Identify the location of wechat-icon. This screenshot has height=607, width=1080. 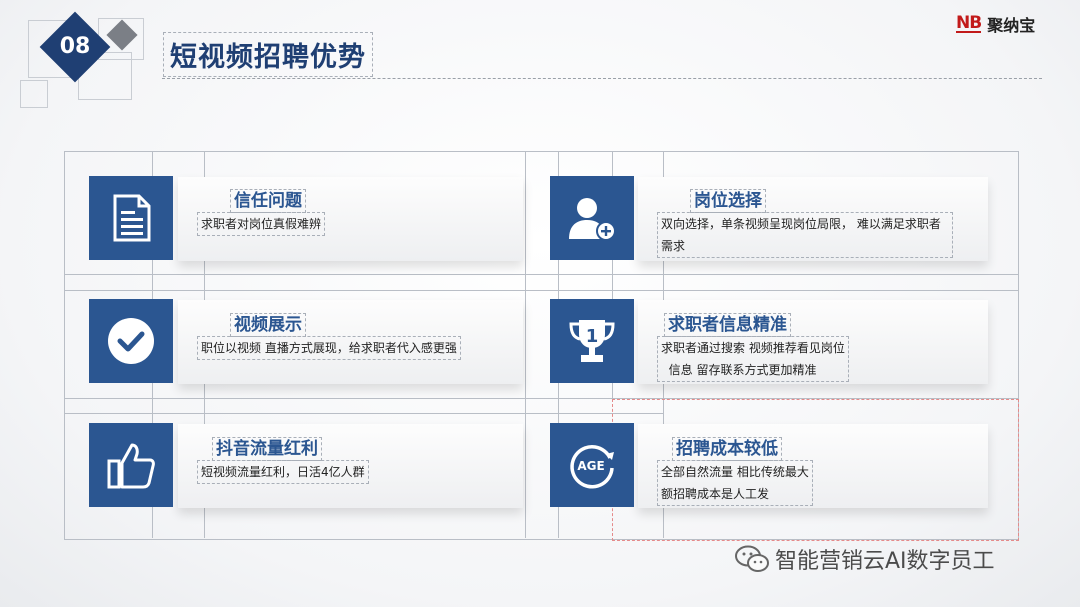
(752, 558).